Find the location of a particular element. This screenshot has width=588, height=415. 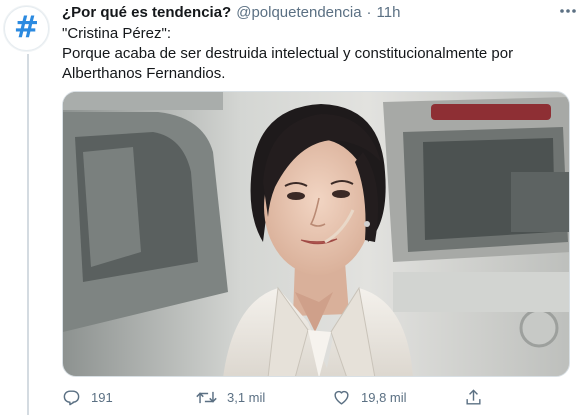

reply-icon is located at coordinates (71, 397).